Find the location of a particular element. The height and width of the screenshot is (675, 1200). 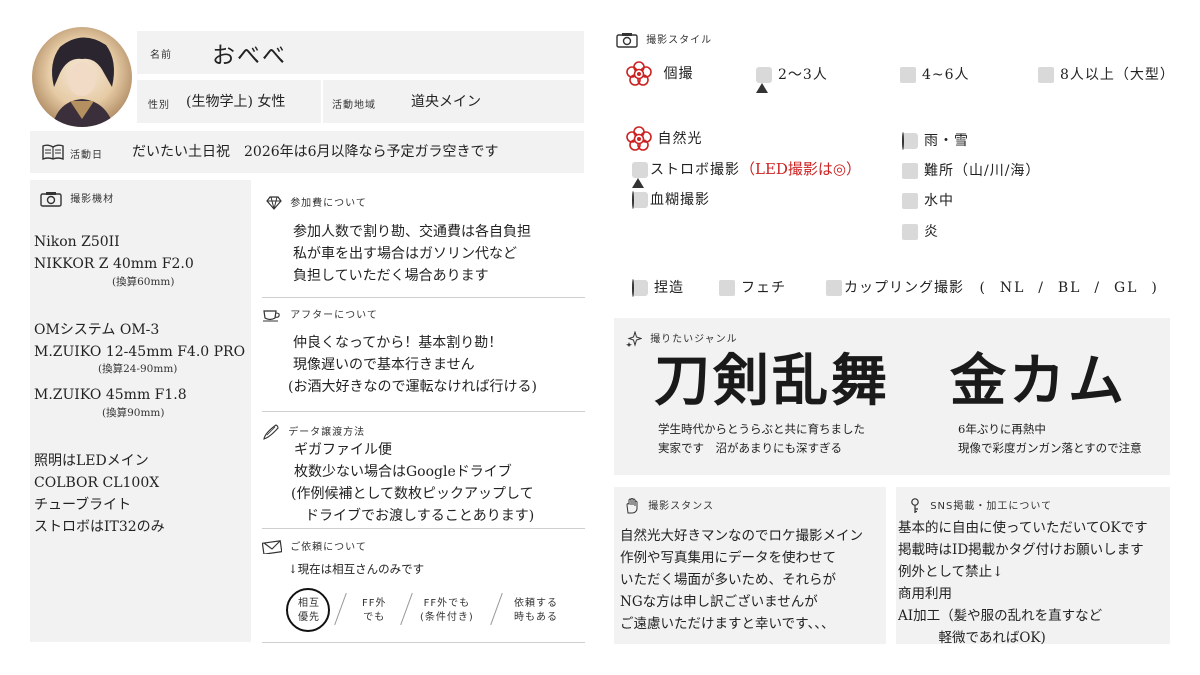

style-option-fire: 炎 is located at coordinates (920, 231).